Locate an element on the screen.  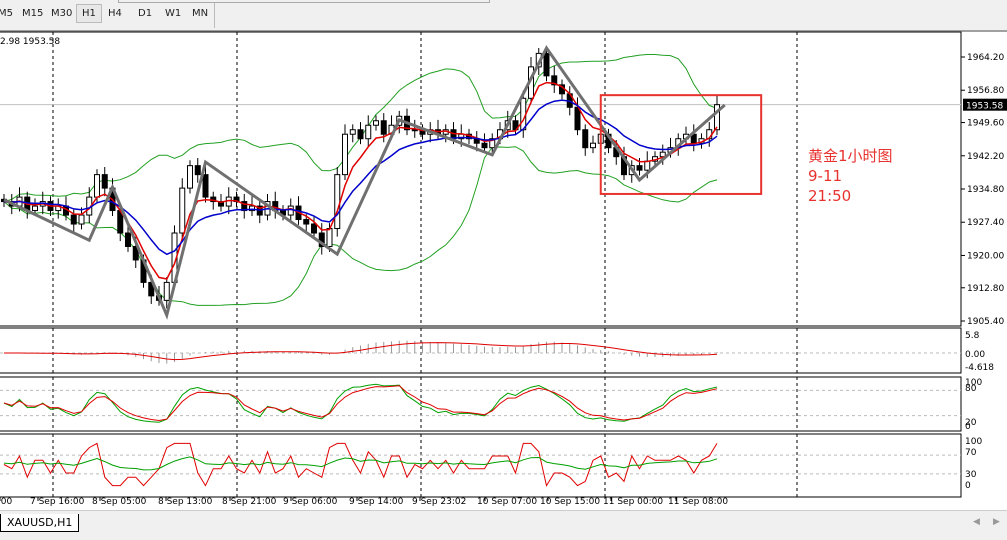
annotation-time: 21:50 is located at coordinates (830, 196).